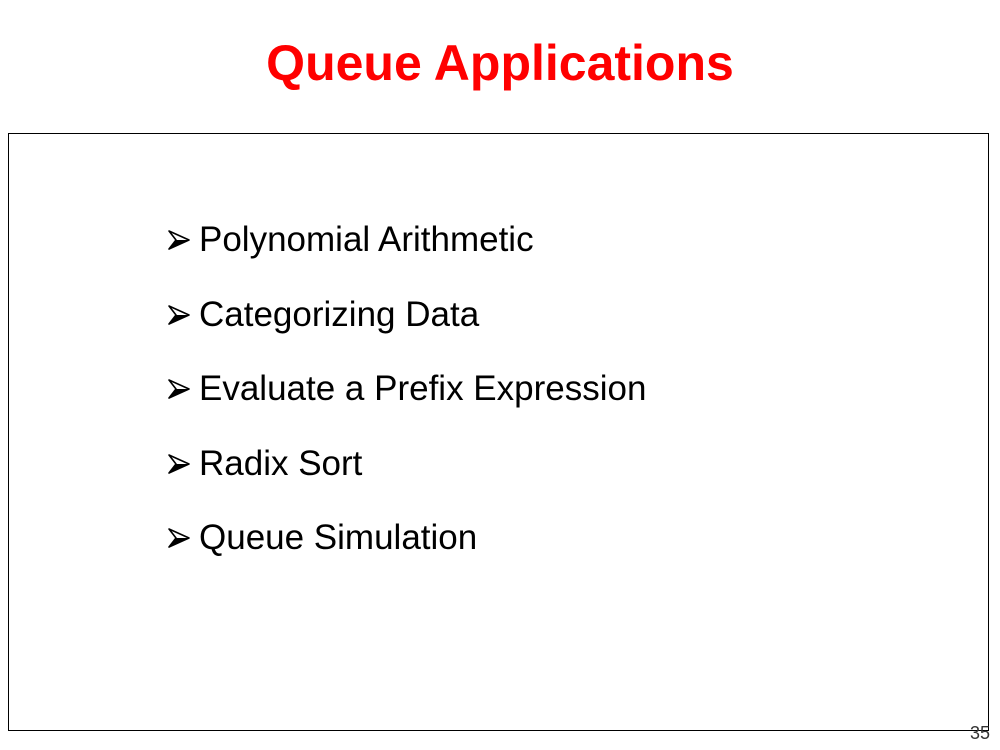 The image size is (1000, 750). What do you see at coordinates (979, 733) in the screenshot?
I see `page-number: 35` at bounding box center [979, 733].